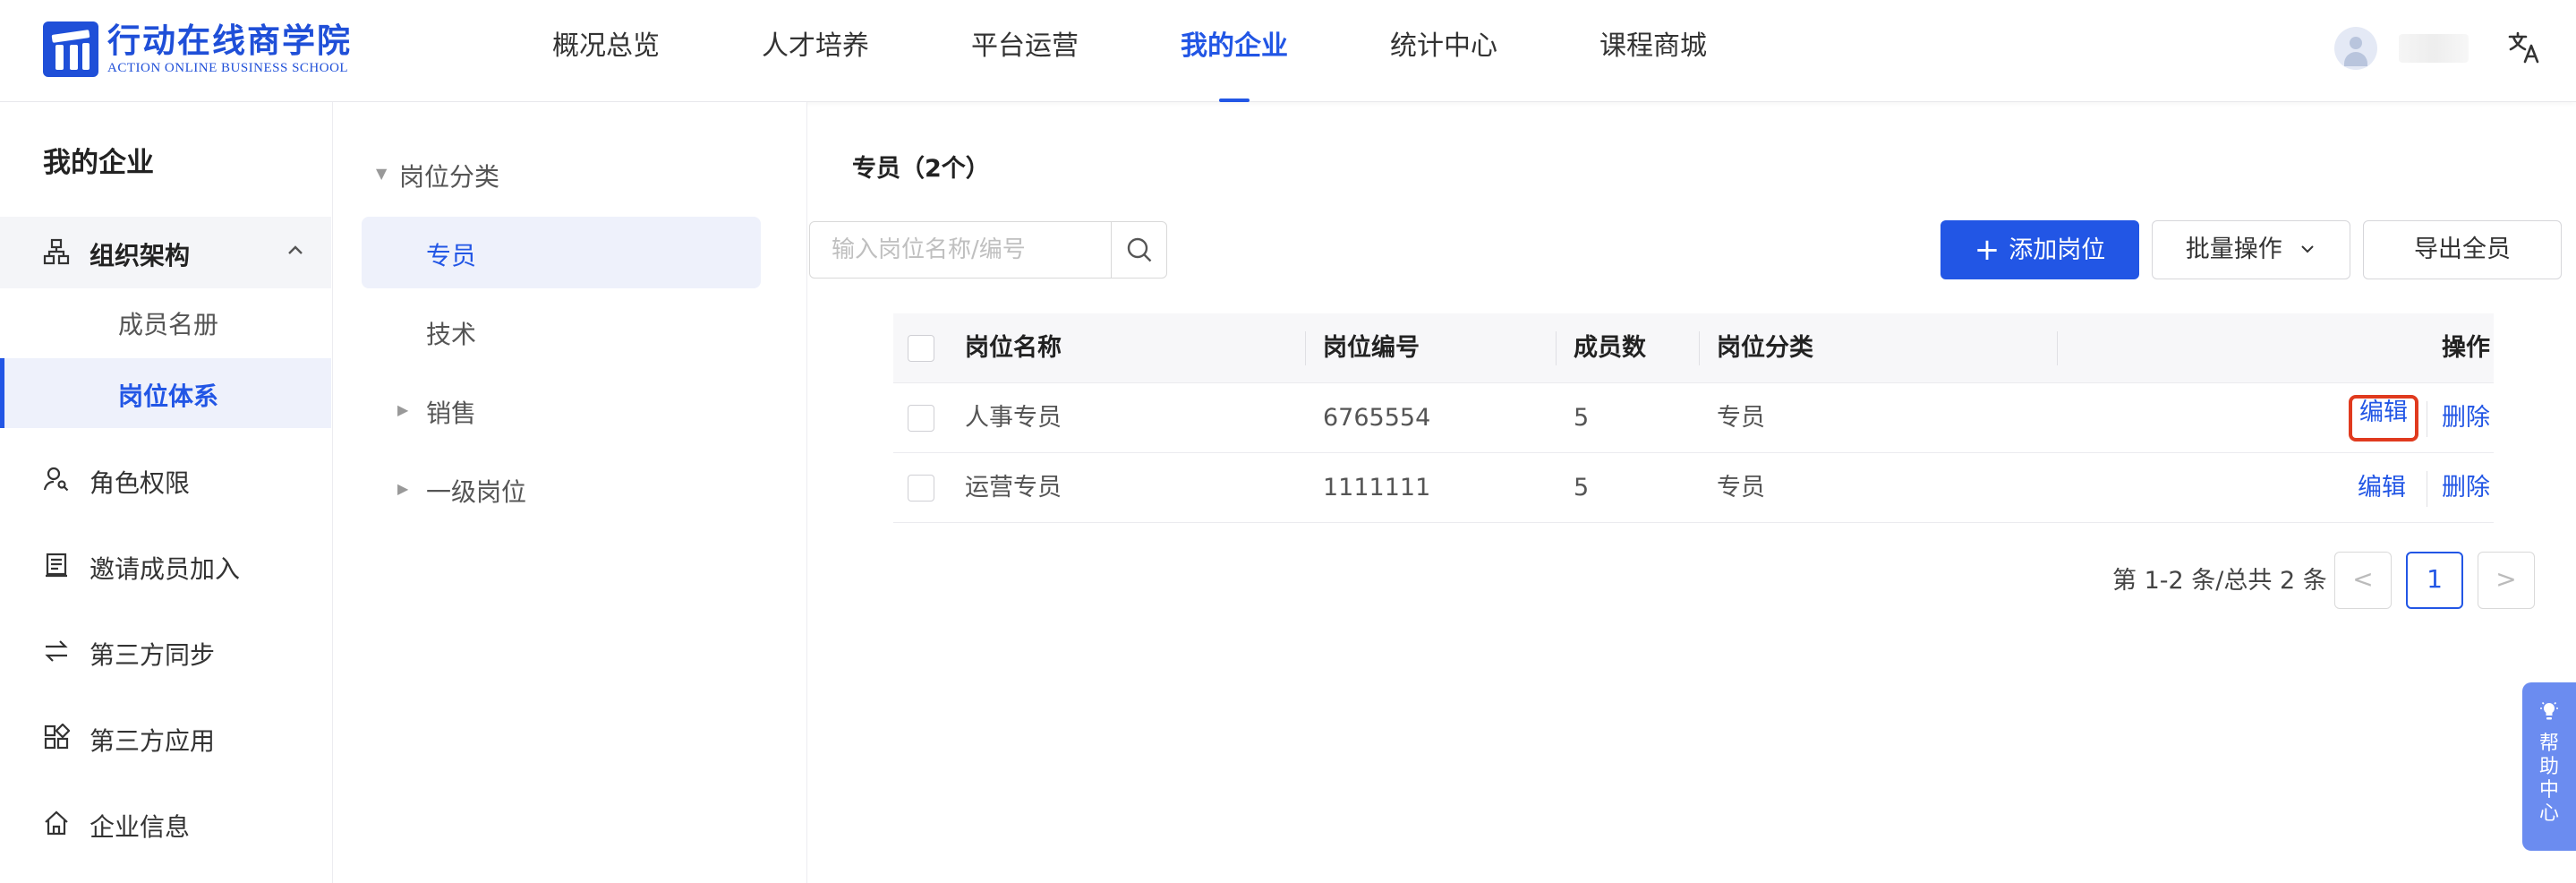 The height and width of the screenshot is (883, 2576). What do you see at coordinates (2525, 47) in the screenshot?
I see `translate-icon` at bounding box center [2525, 47].